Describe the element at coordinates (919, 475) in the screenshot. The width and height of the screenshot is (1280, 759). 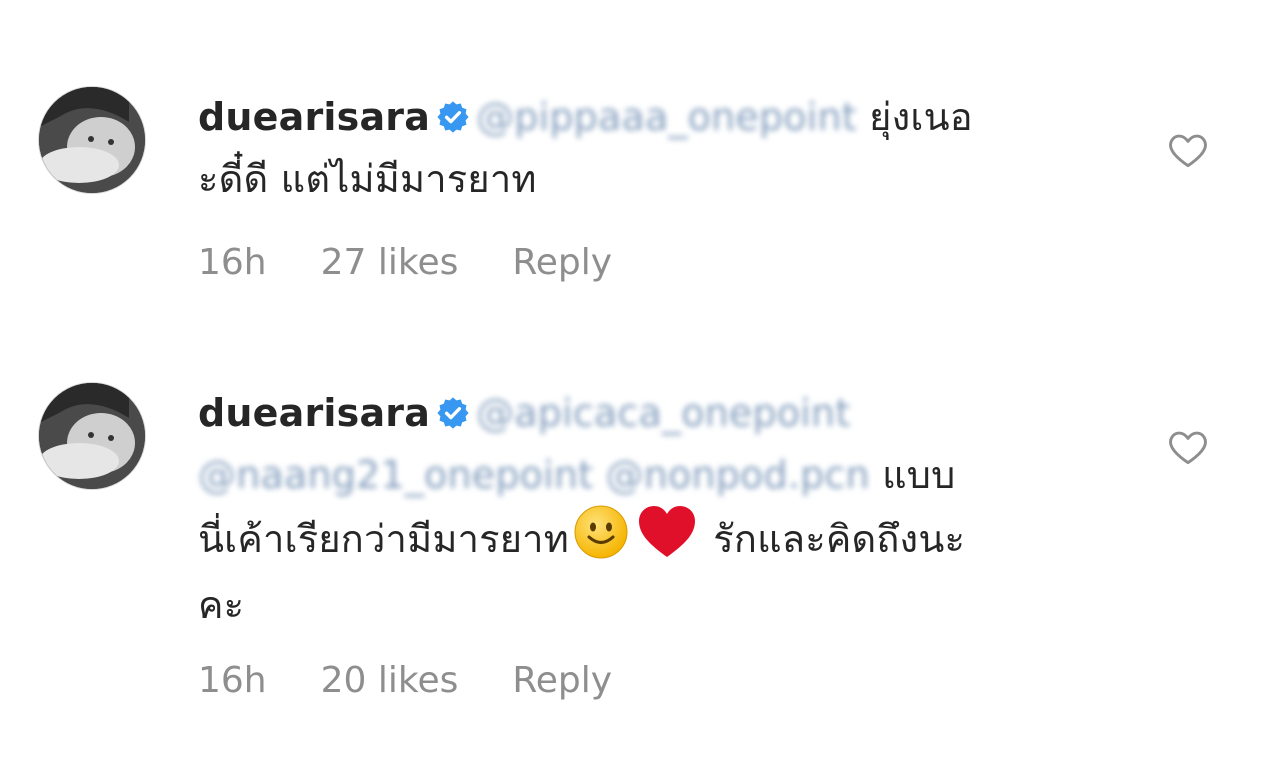
I see `comment-text: แบบ` at that location.